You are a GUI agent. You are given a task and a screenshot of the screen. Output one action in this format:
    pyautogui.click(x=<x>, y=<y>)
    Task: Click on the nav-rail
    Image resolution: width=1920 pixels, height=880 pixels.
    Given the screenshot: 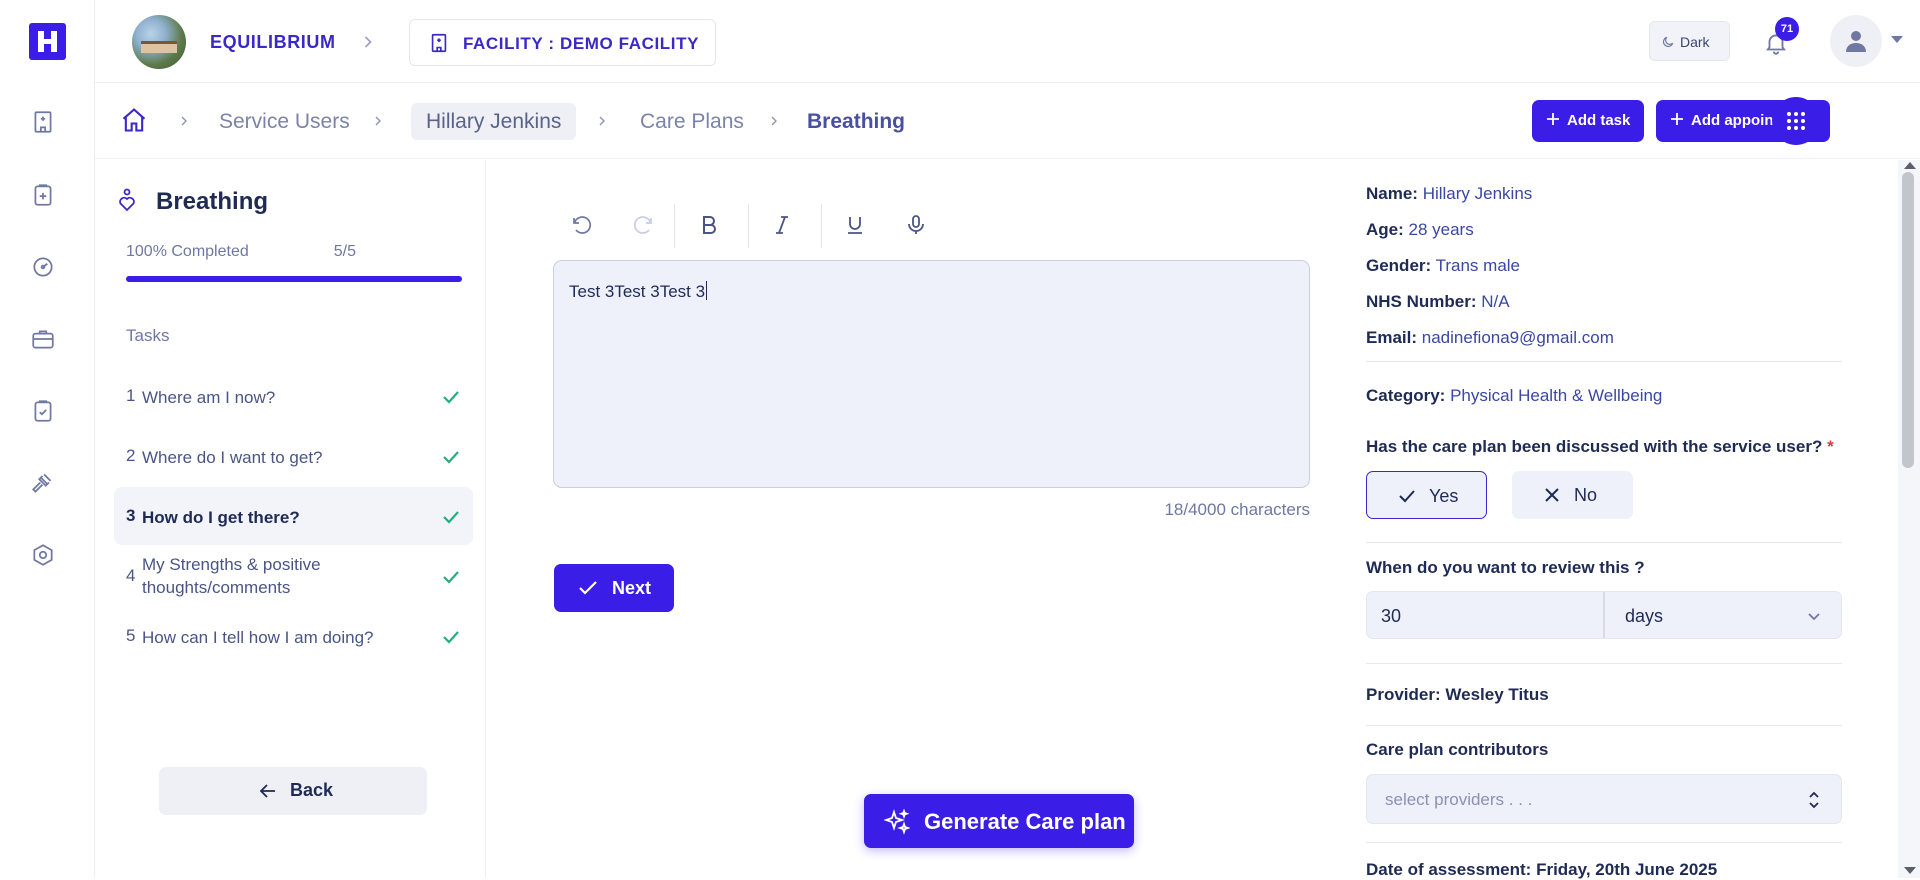 What is the action you would take?
    pyautogui.click(x=47, y=439)
    